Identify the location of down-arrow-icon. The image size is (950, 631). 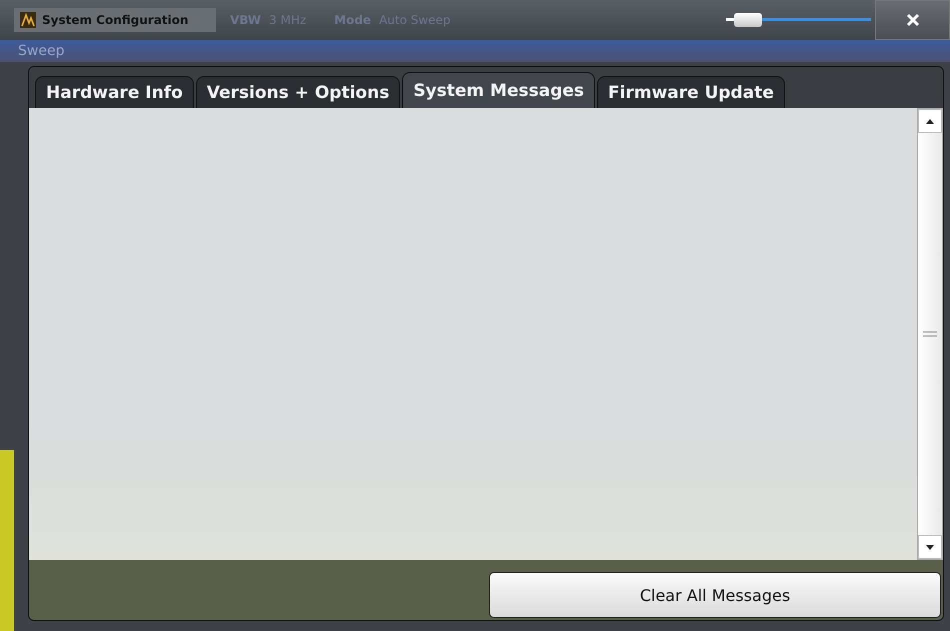
(930, 547).